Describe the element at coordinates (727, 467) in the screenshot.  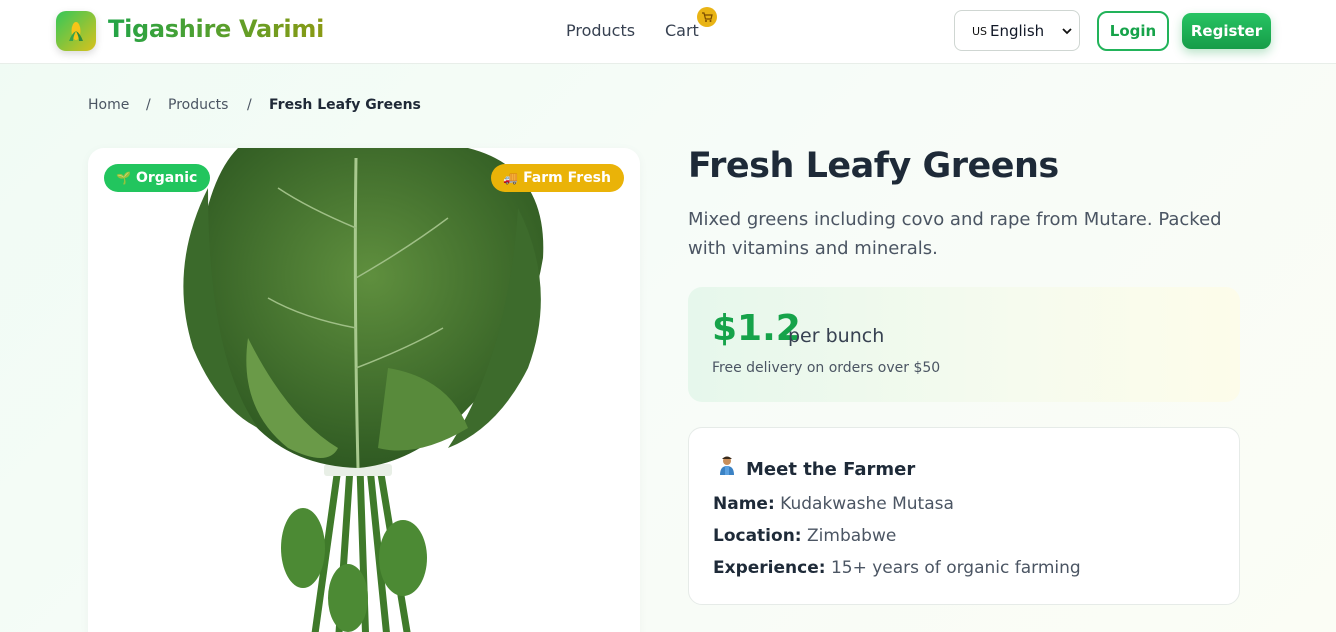
I see `farmer-icon` at that location.